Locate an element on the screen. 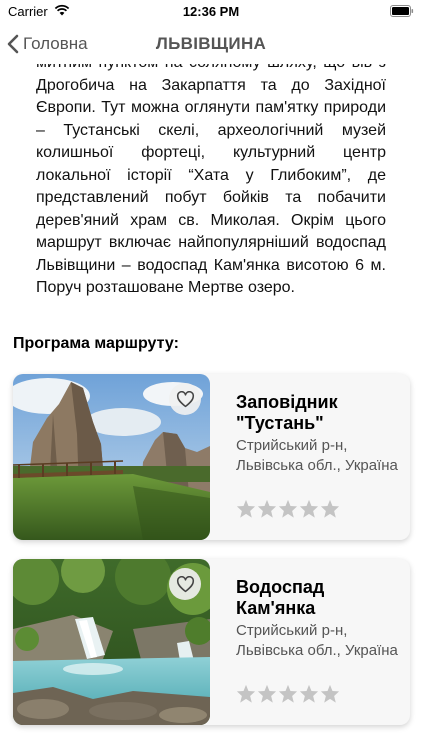 The height and width of the screenshot is (750, 422). page-title: ЛЬВІВЩИНА is located at coordinates (211, 43).